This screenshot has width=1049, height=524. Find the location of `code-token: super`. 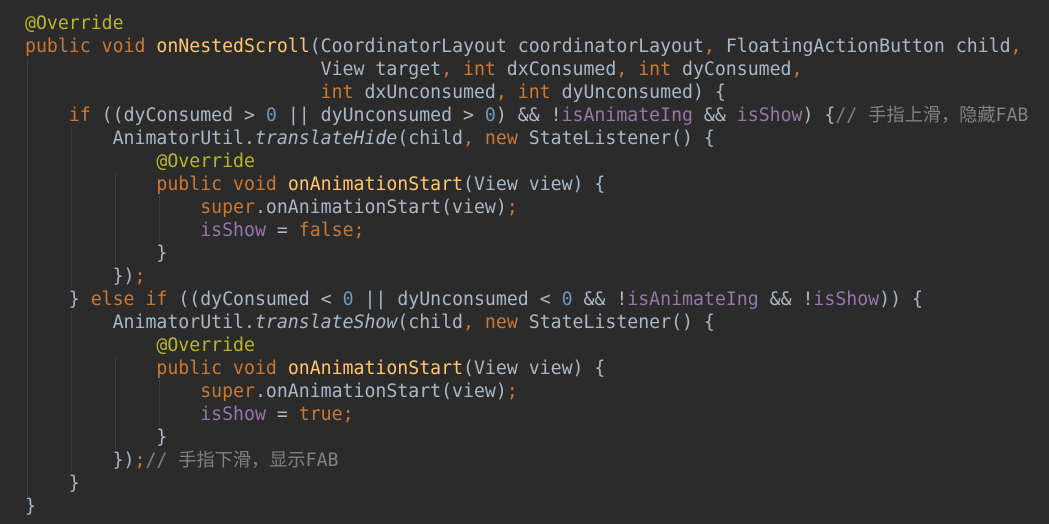

code-token: super is located at coordinates (227, 207).